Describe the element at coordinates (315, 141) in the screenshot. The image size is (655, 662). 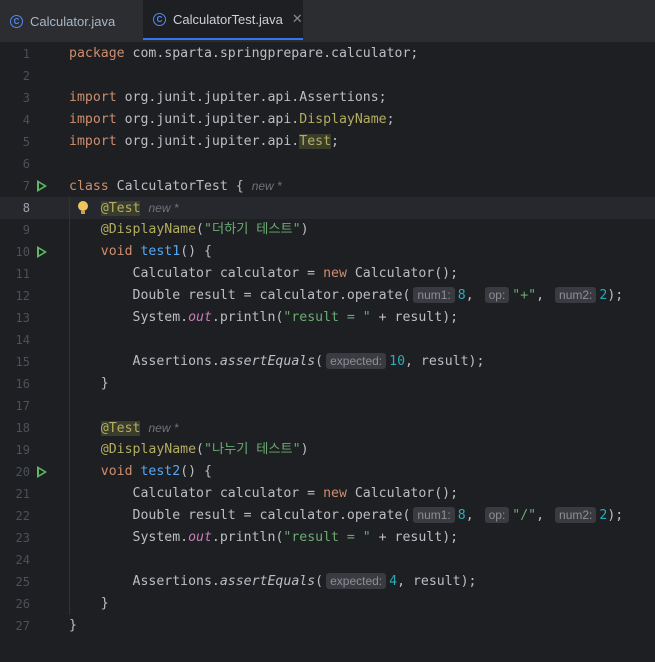
I see `code-token: Test` at that location.